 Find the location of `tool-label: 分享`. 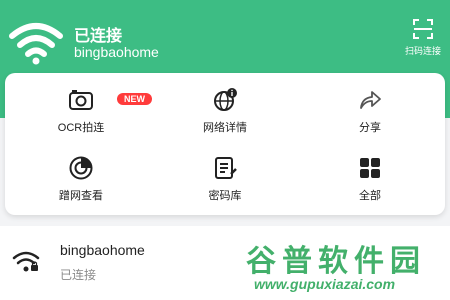

tool-label: 分享 is located at coordinates (370, 128).